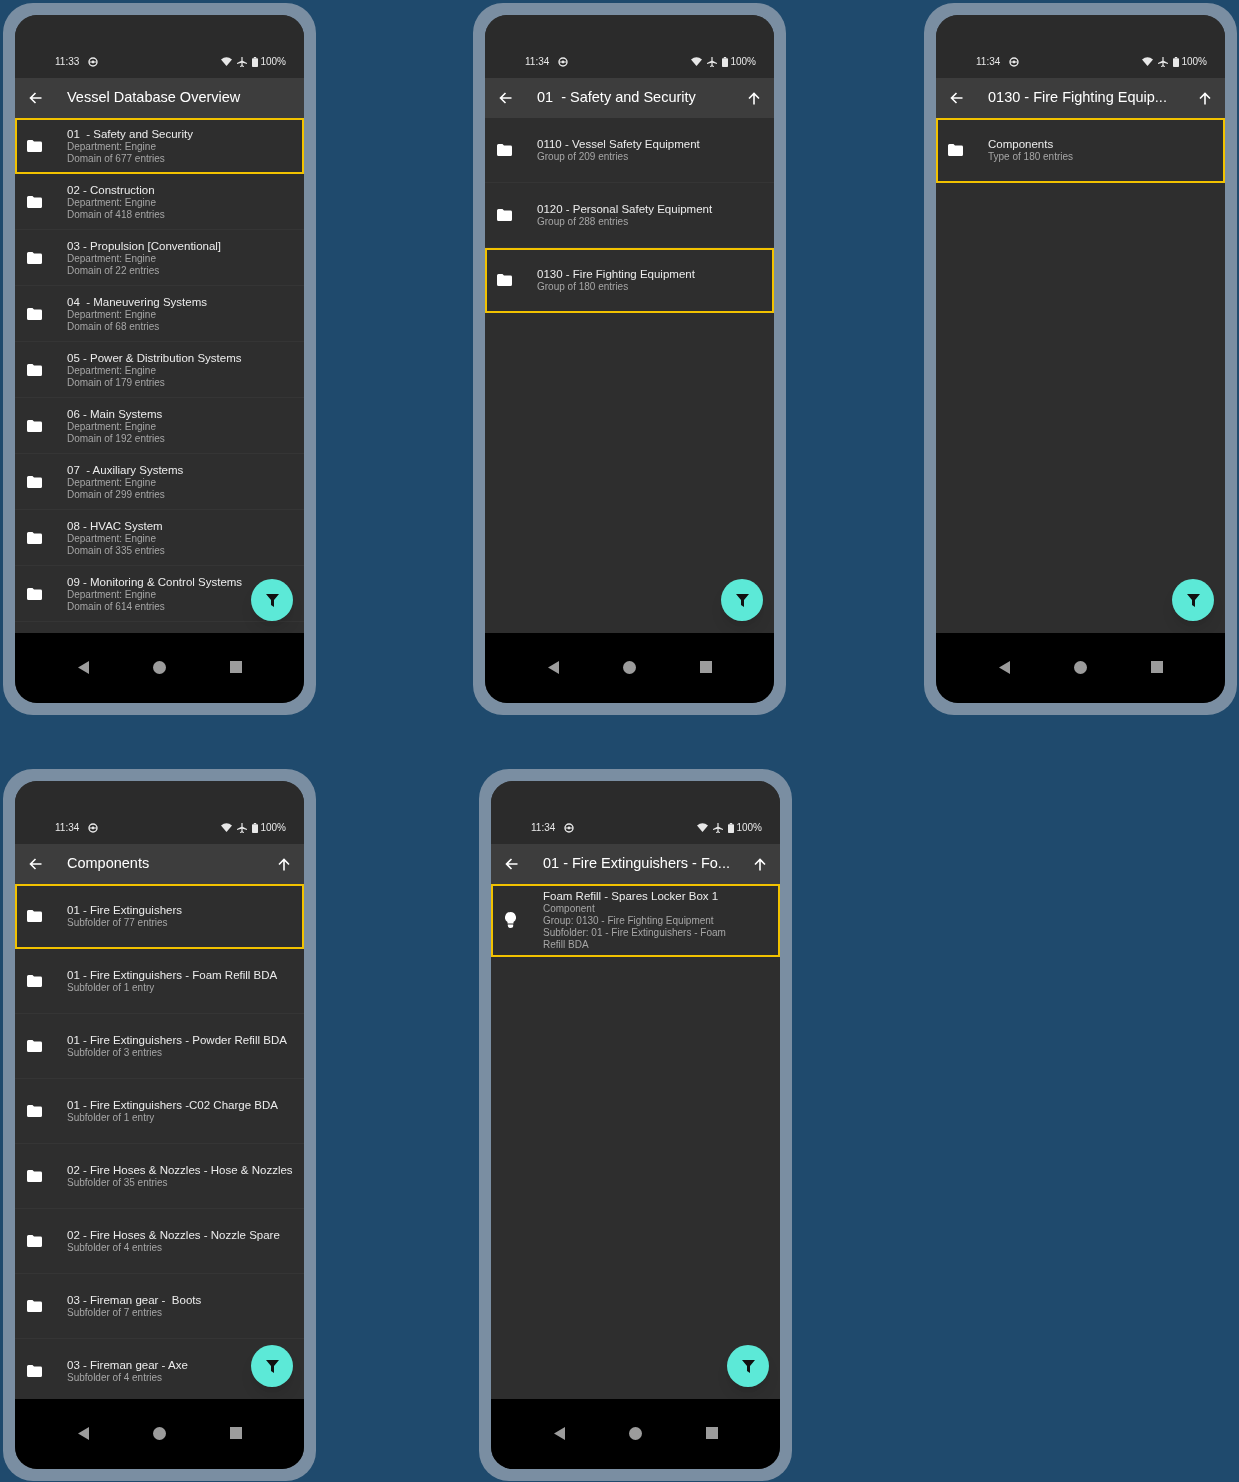 The height and width of the screenshot is (1482, 1239). Describe the element at coordinates (116, 382) in the screenshot. I see `item-detail: Domain of 179 entries` at that location.